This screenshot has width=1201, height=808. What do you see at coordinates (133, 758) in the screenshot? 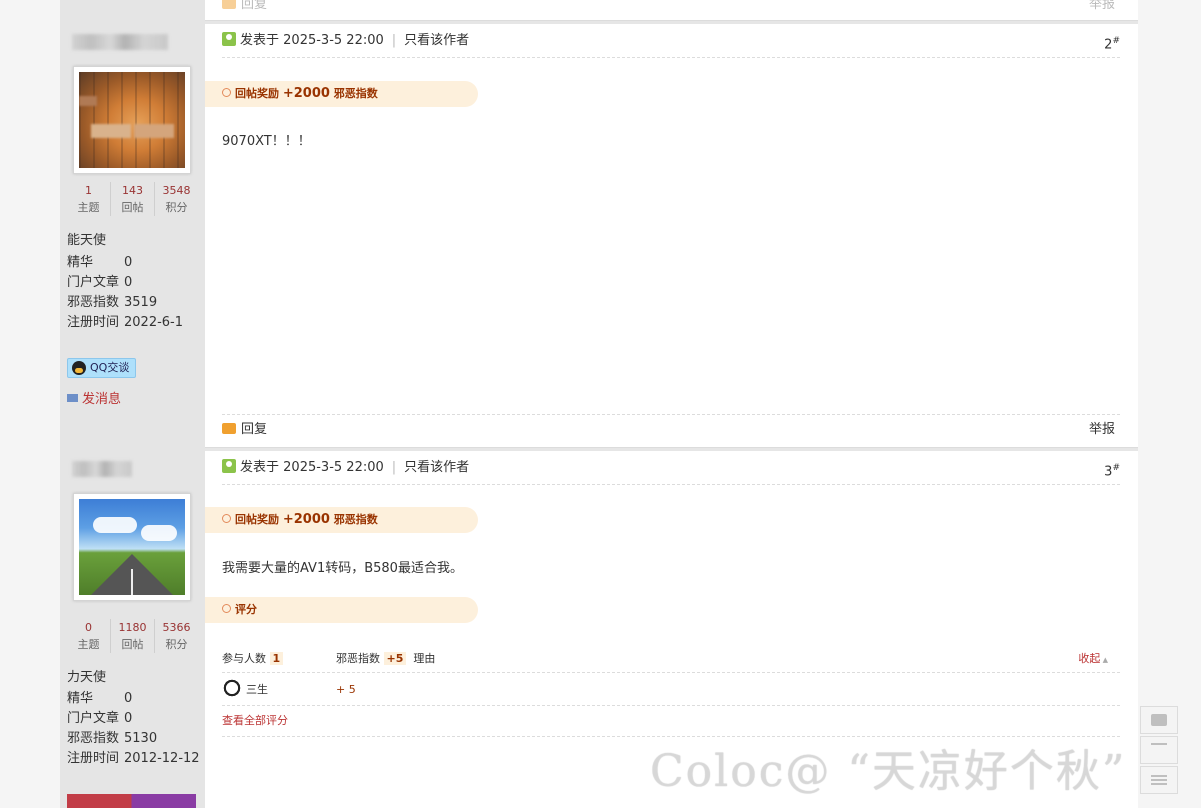
I see `info-row-register-date: 注册时间 2012-12-12` at bounding box center [133, 758].